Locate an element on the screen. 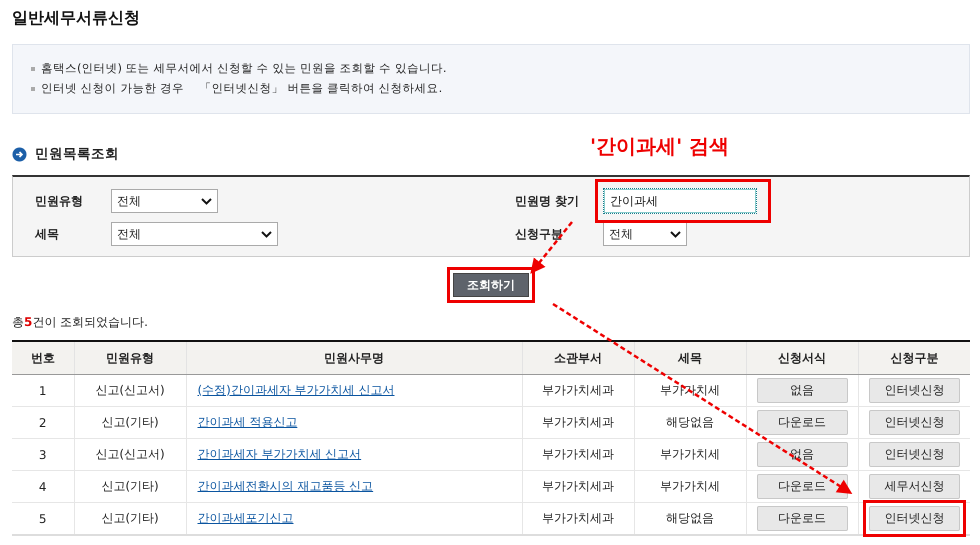 This screenshot has height=545, width=980. section-title: 민원목록조회 is located at coordinates (77, 154).